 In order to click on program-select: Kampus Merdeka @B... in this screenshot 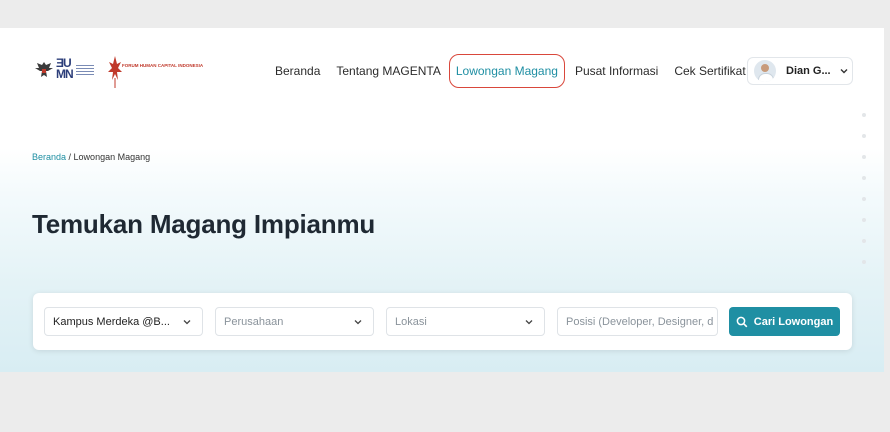, I will do `click(123, 321)`.